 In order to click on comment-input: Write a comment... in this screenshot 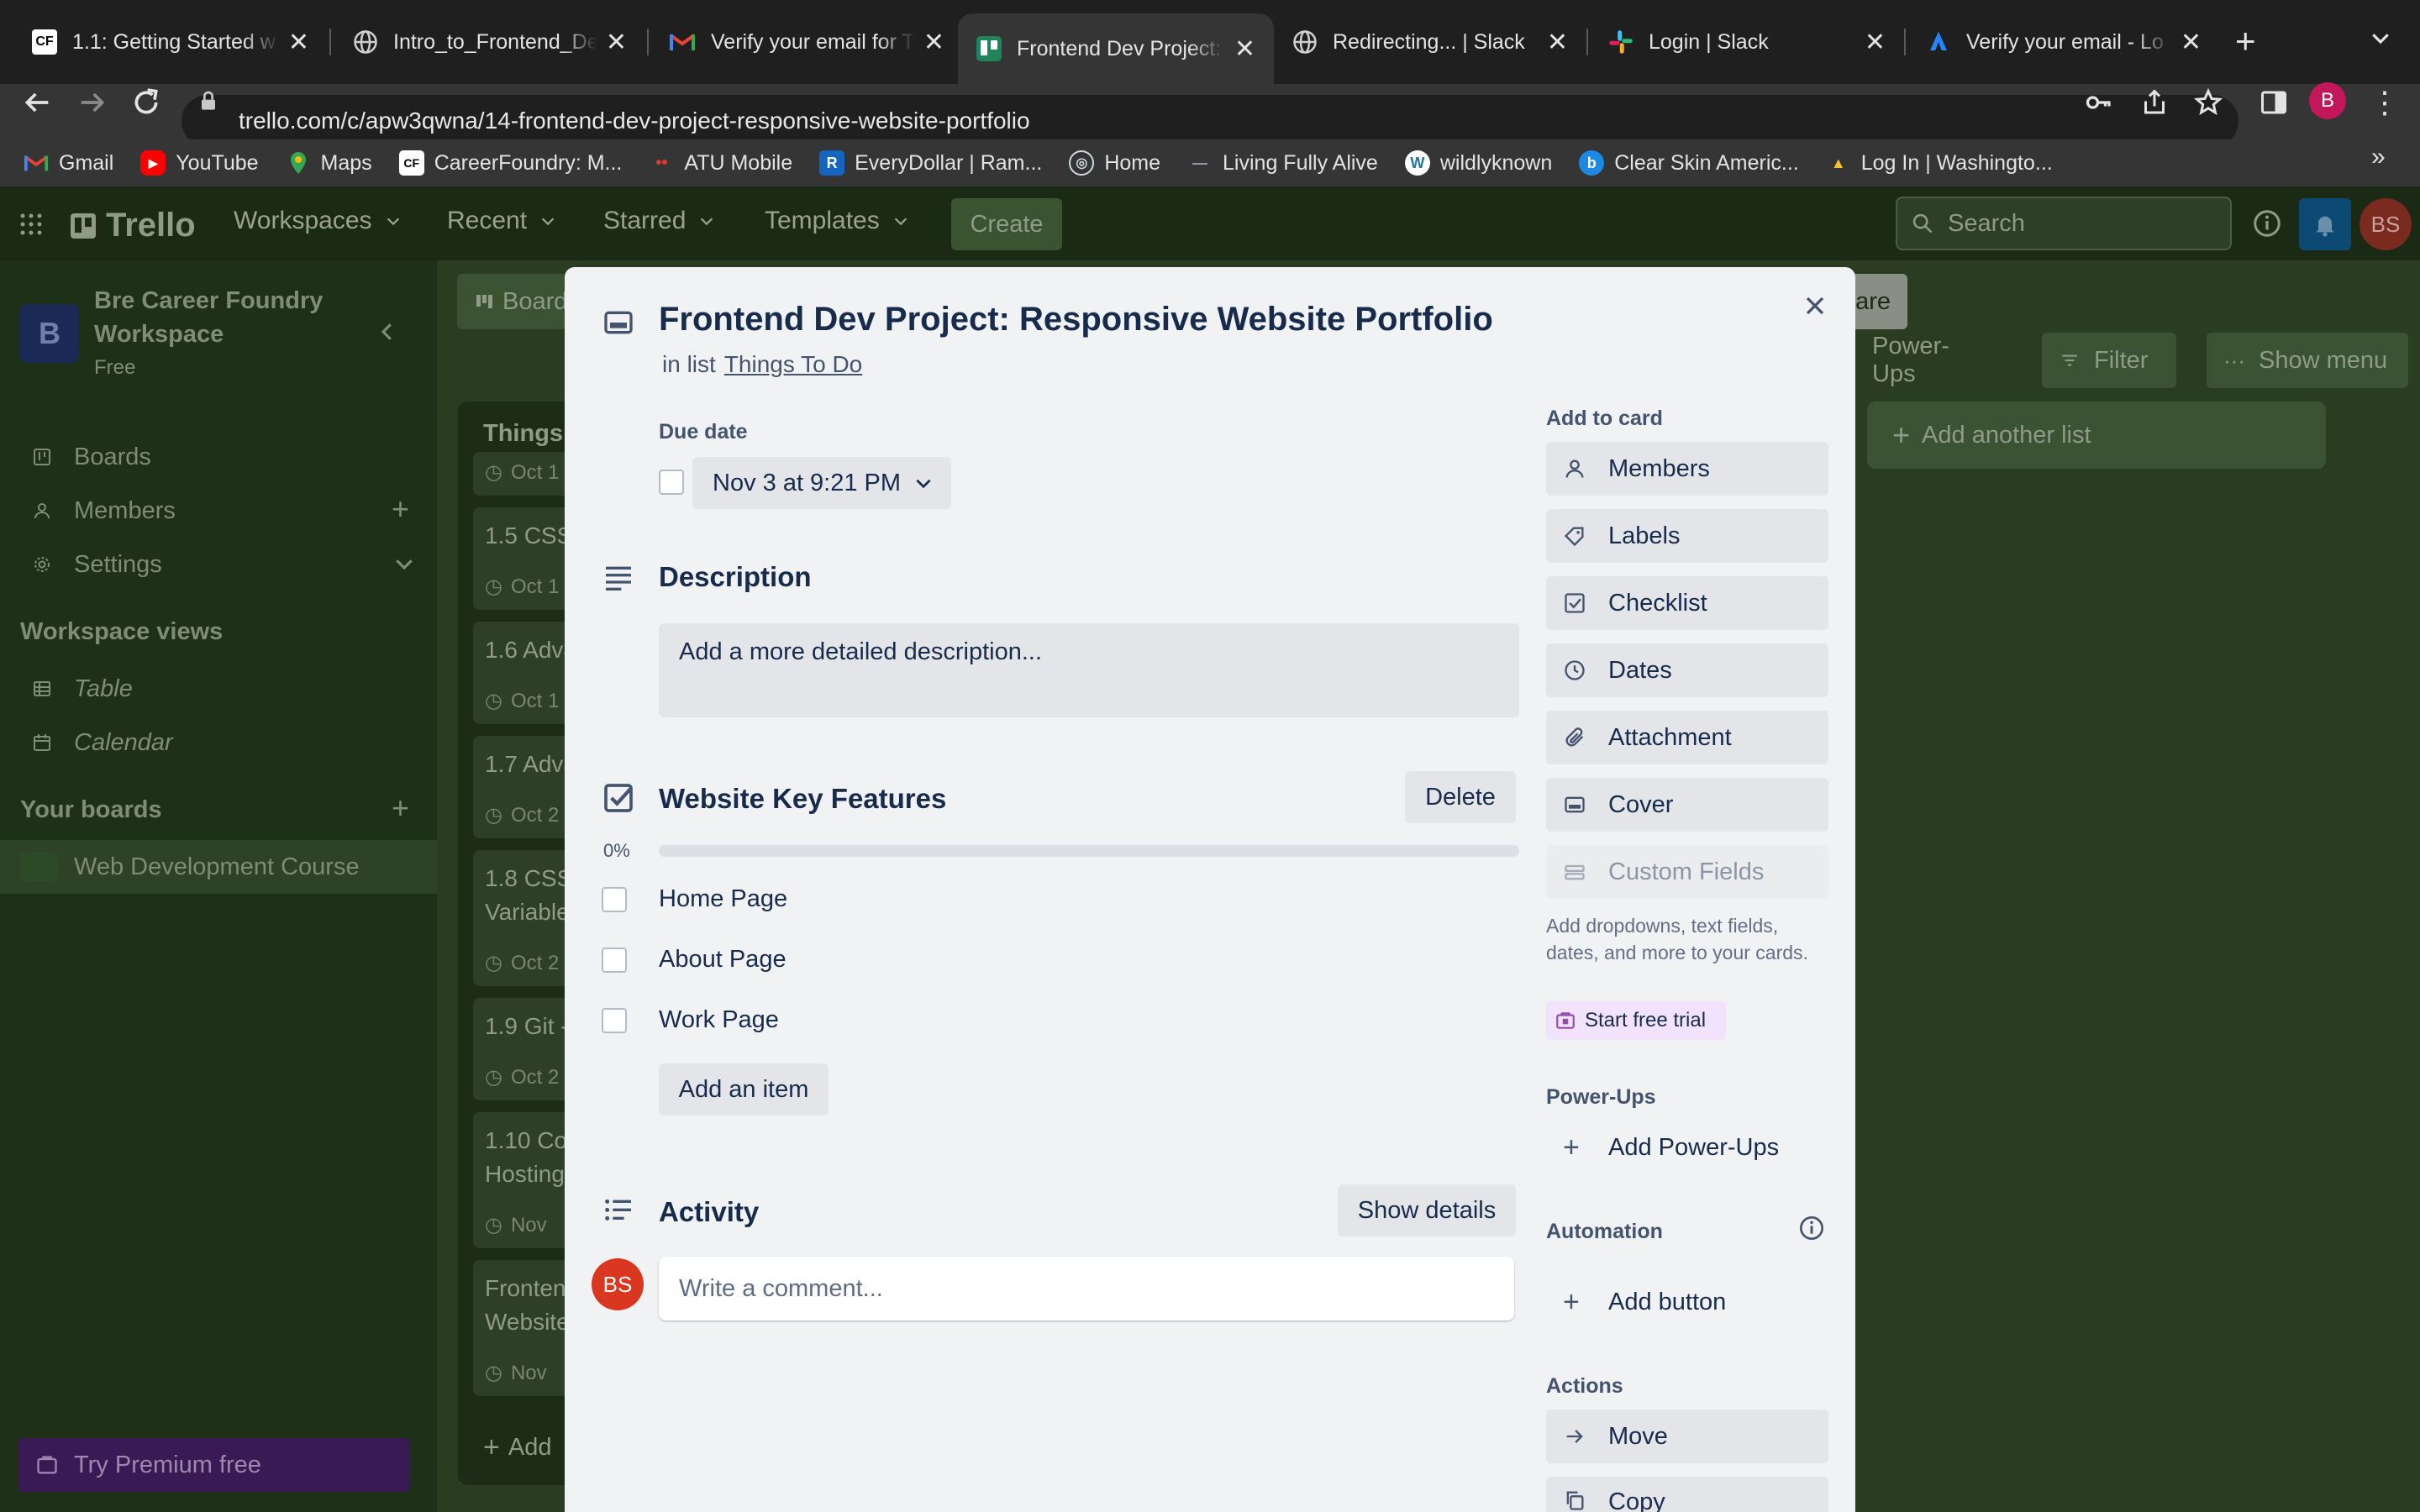, I will do `click(1086, 1288)`.